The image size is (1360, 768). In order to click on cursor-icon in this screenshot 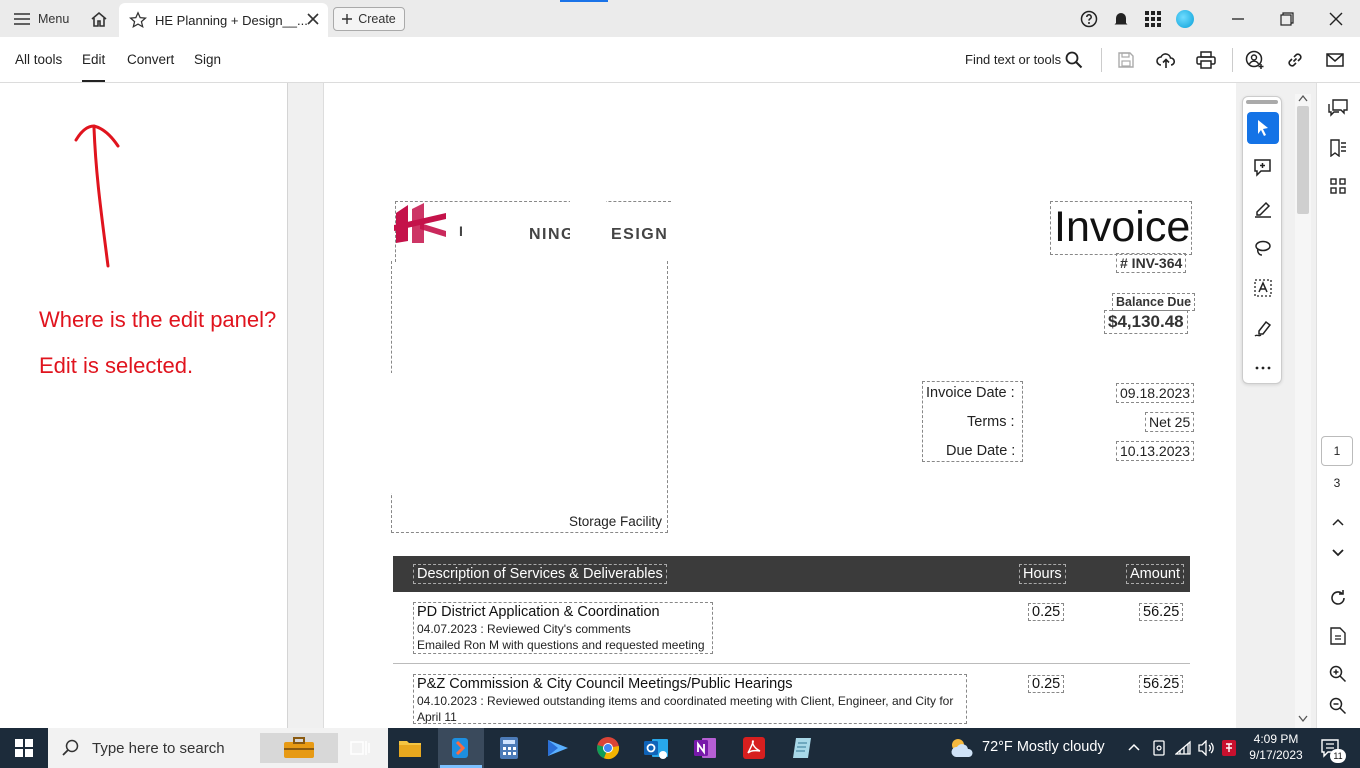, I will do `click(1263, 128)`.